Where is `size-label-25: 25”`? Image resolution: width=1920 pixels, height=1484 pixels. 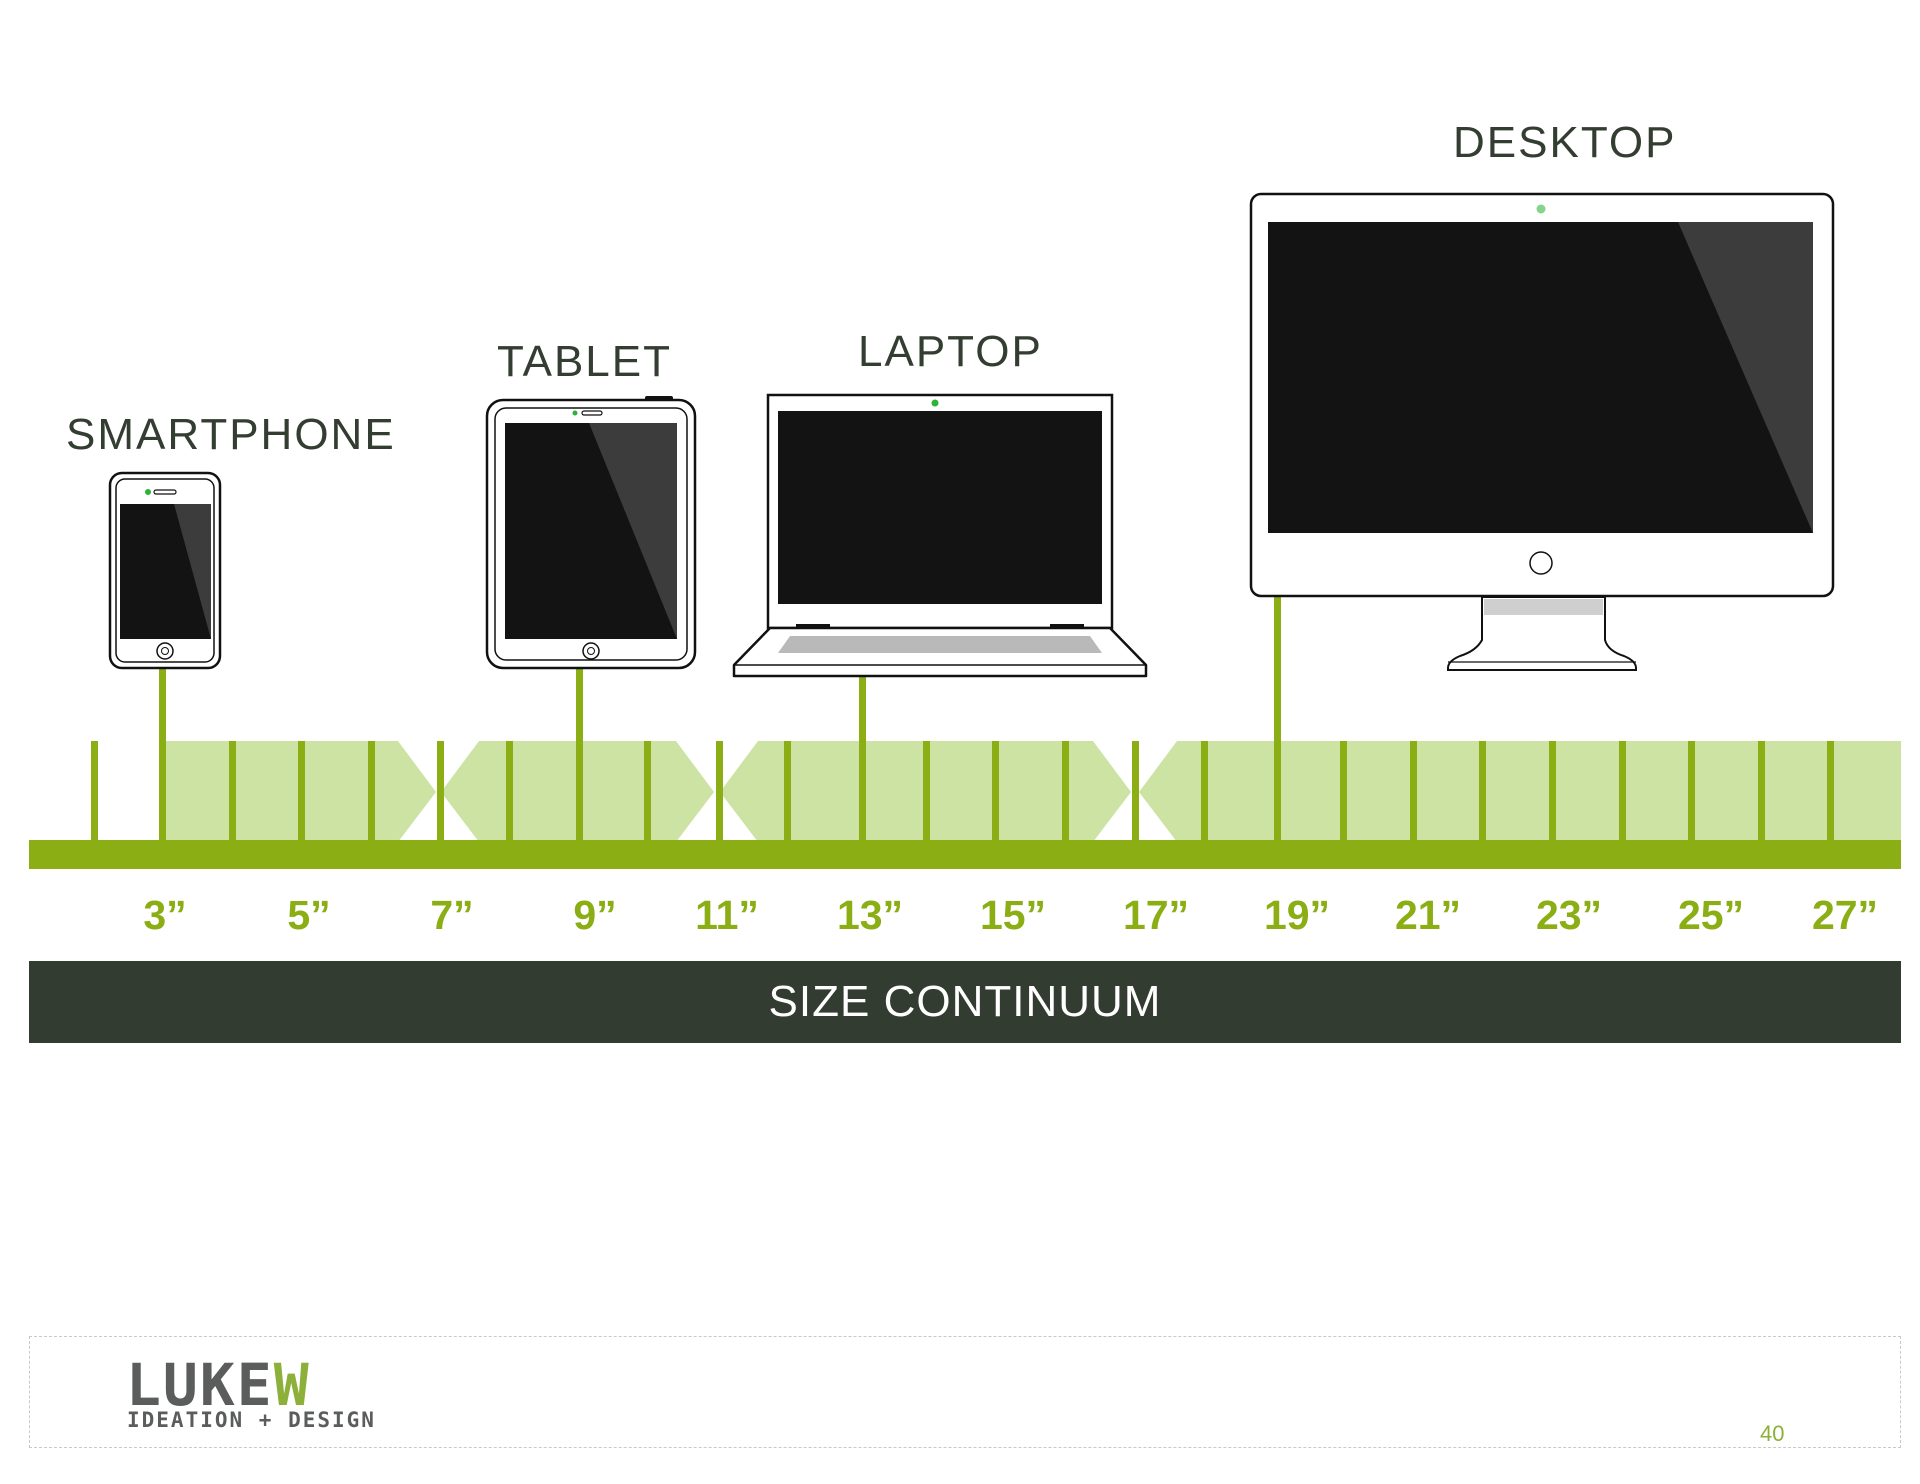
size-label-25: 25” is located at coordinates (1711, 915).